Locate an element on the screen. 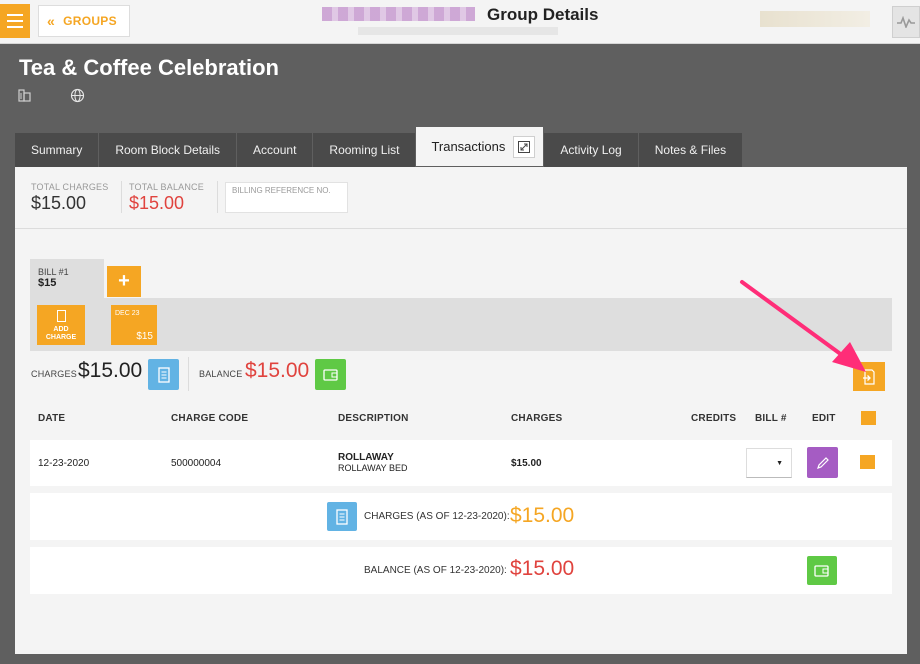 The height and width of the screenshot is (664, 920). add-charge-label-line1: ADD is located at coordinates (61, 329).